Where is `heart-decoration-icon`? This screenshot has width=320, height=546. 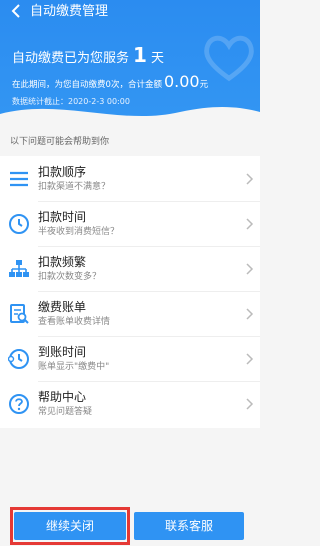 heart-decoration-icon is located at coordinates (229, 58).